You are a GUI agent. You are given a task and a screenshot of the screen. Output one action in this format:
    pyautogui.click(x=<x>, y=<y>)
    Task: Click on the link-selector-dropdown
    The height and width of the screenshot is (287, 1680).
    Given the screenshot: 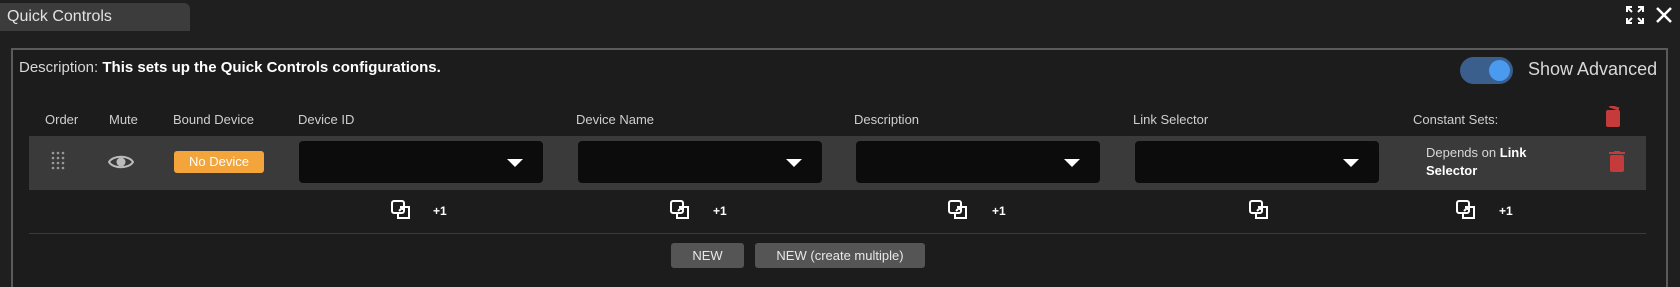 What is the action you would take?
    pyautogui.click(x=1257, y=162)
    